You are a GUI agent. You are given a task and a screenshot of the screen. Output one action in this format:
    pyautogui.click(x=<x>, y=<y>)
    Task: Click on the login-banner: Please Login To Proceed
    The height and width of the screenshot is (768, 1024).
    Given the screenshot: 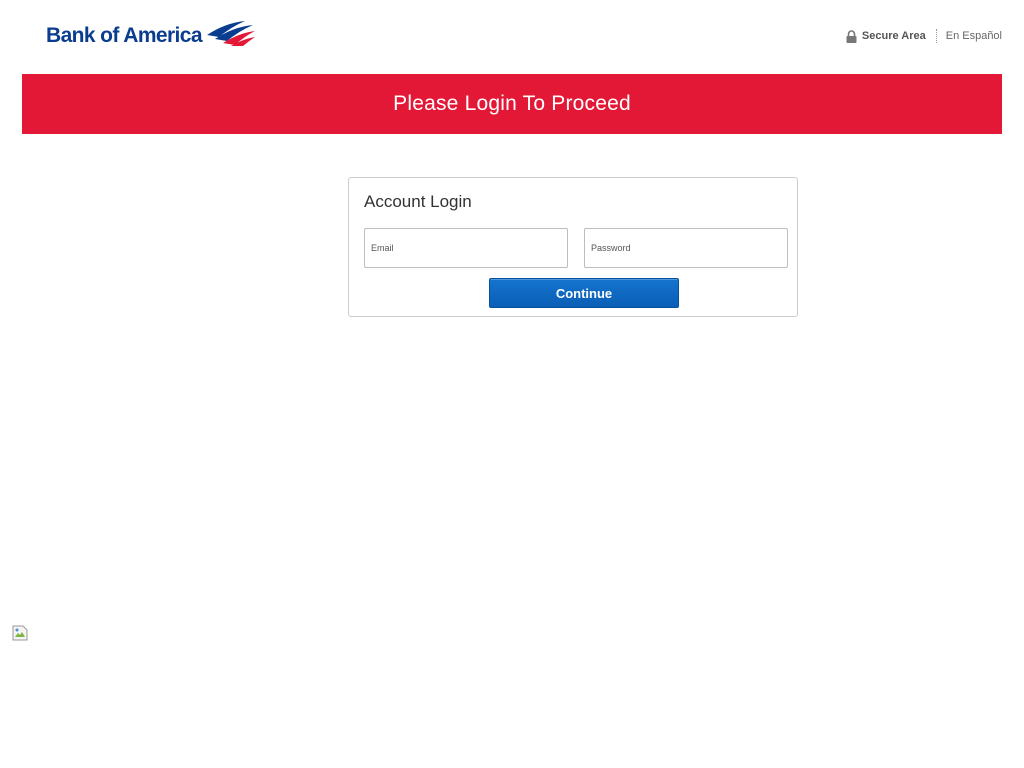 What is the action you would take?
    pyautogui.click(x=512, y=104)
    